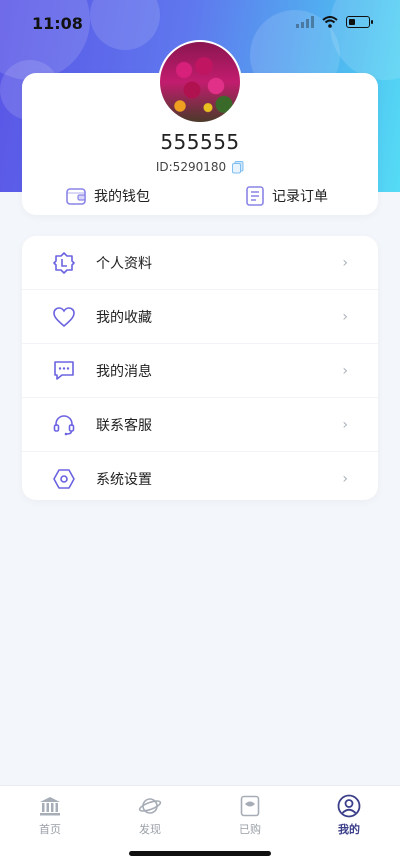 The image size is (400, 867). What do you see at coordinates (349, 806) in the screenshot?
I see `user-circle-icon` at bounding box center [349, 806].